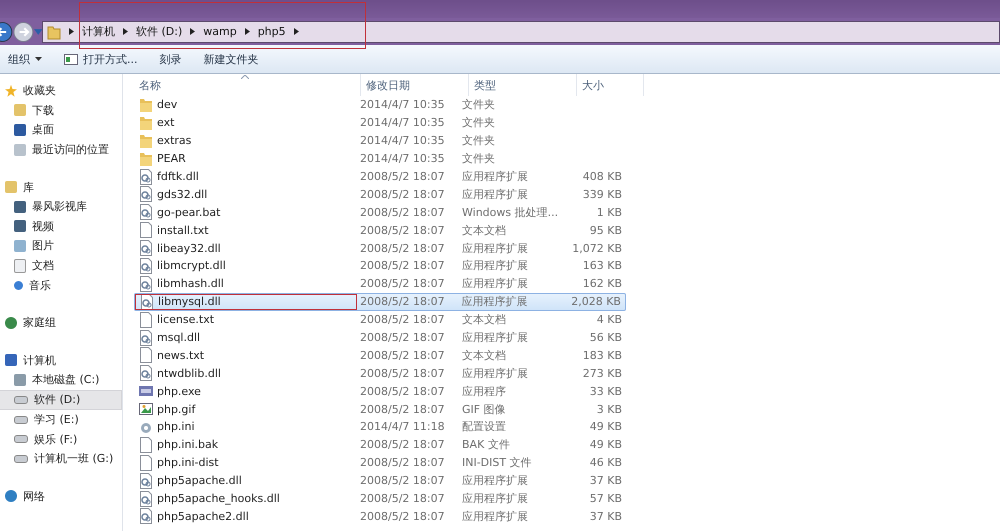 The width and height of the screenshot is (1000, 531). What do you see at coordinates (179, 391) in the screenshot?
I see `file-name: php.exe` at bounding box center [179, 391].